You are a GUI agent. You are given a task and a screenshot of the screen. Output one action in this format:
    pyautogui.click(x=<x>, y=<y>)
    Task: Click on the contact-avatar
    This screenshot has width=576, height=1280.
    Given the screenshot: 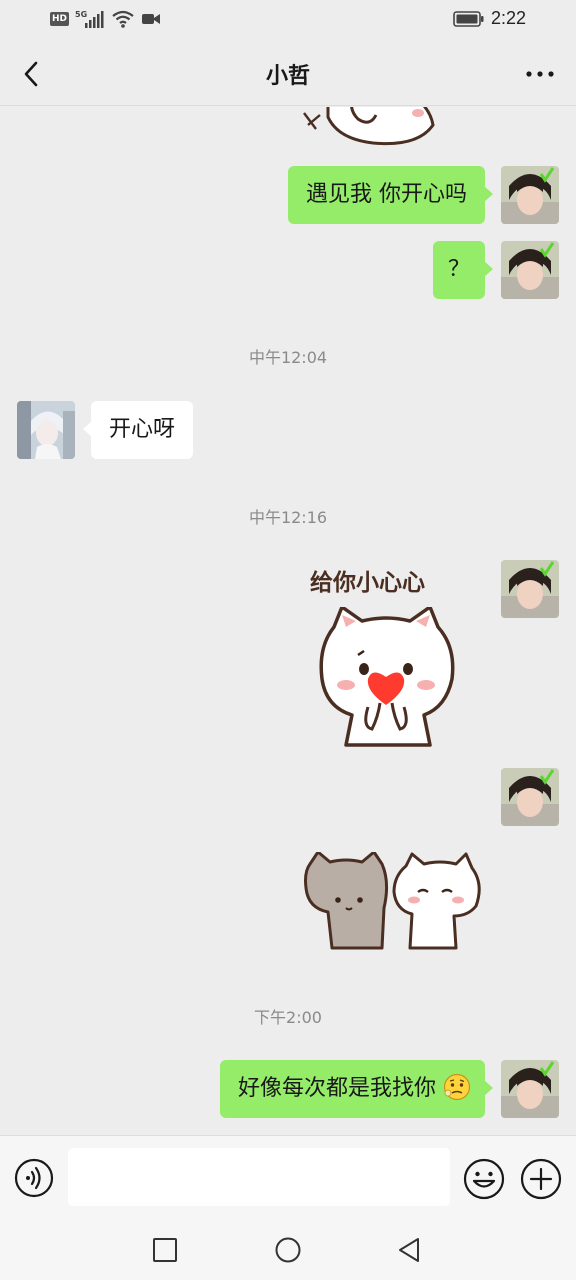 What is the action you would take?
    pyautogui.click(x=46, y=430)
    